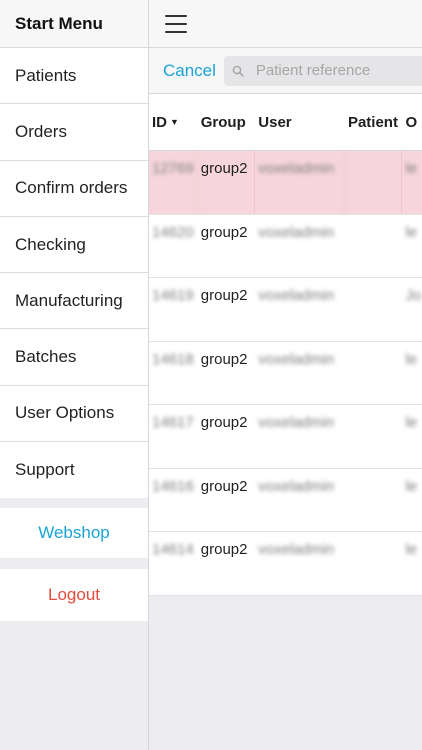  What do you see at coordinates (74, 414) in the screenshot?
I see `sidebar-item-user-options: User Options` at bounding box center [74, 414].